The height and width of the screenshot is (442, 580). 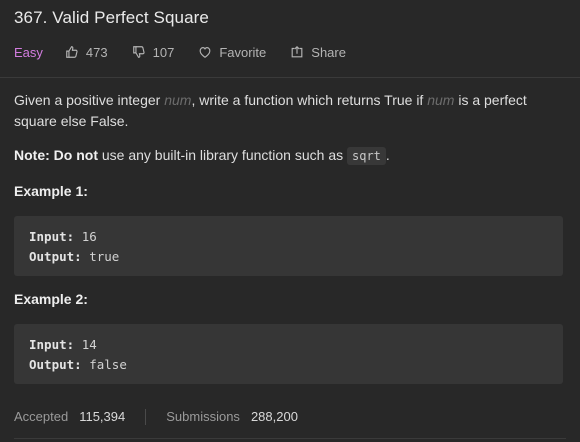 What do you see at coordinates (163, 52) in the screenshot?
I see `dislike-count: 107` at bounding box center [163, 52].